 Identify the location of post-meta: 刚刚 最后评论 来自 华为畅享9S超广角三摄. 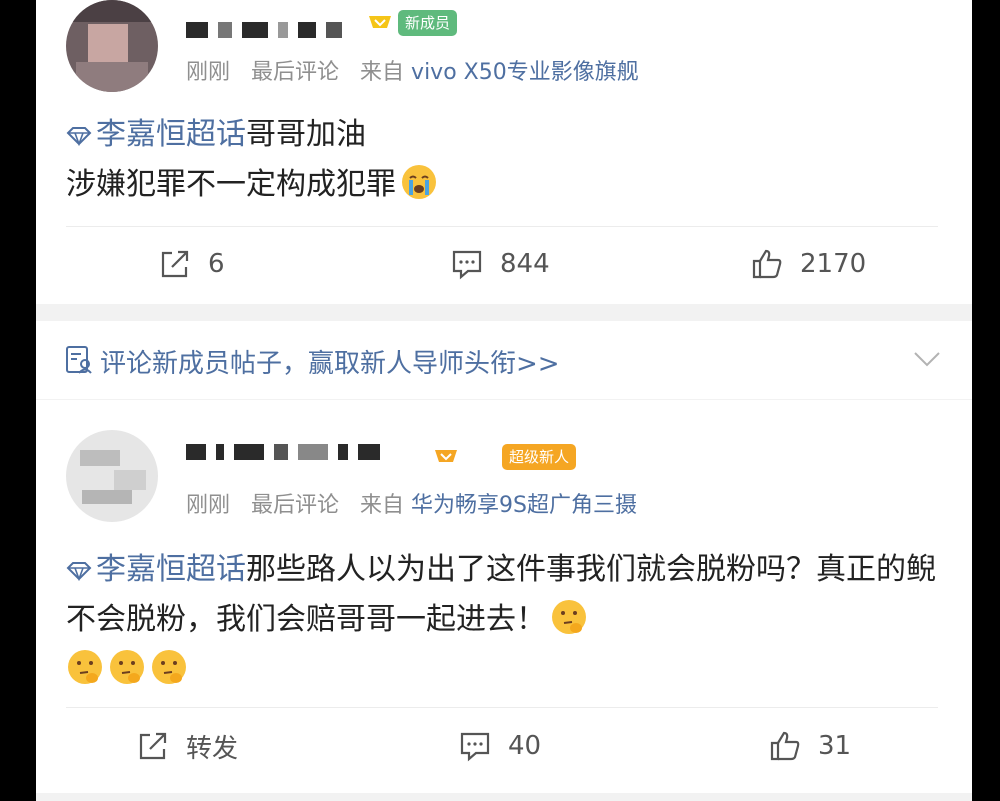
(411, 503).